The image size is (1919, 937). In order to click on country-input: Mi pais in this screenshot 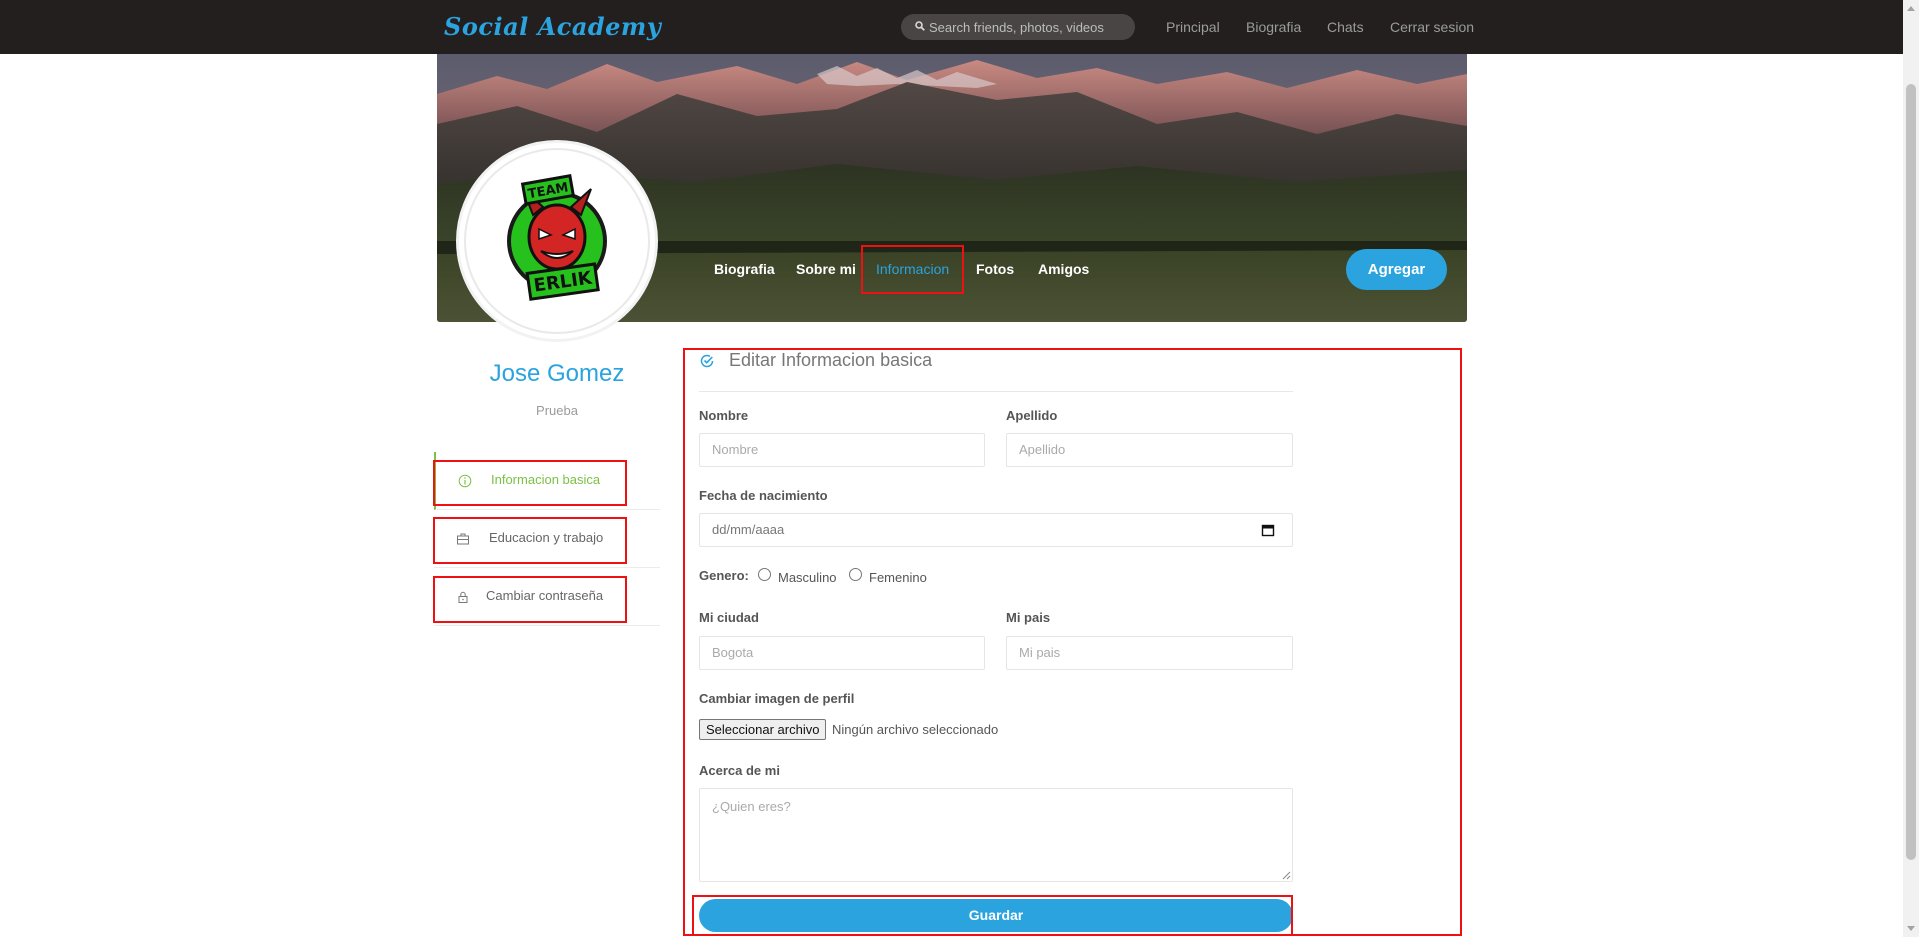, I will do `click(1149, 653)`.